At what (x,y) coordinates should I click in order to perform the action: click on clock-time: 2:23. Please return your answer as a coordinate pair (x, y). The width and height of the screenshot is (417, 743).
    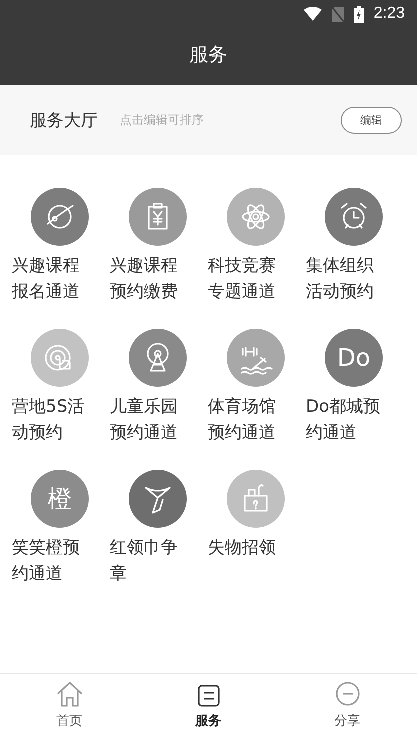
    Looking at the image, I should click on (389, 14).